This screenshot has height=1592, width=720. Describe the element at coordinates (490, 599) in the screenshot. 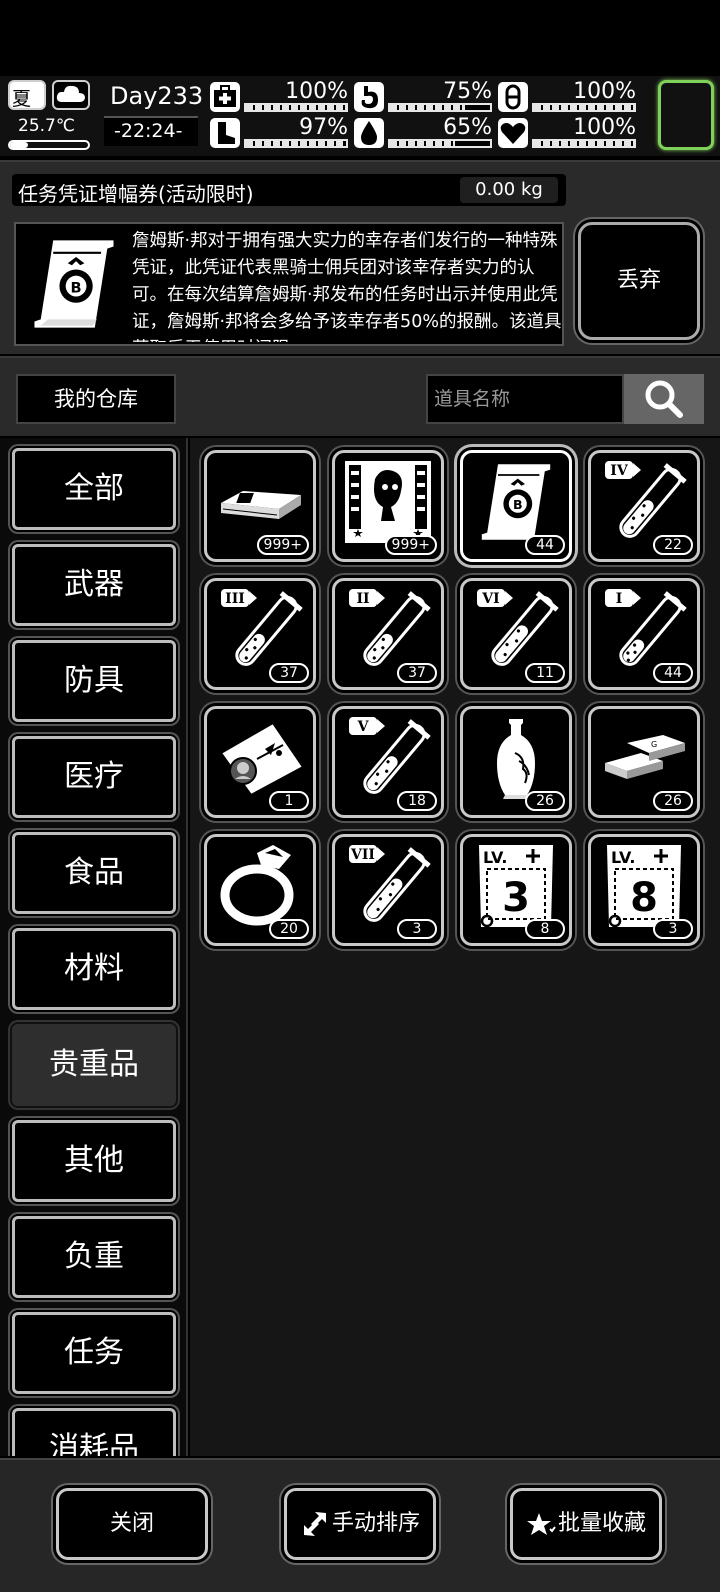

I see `tier-label: VI` at that location.